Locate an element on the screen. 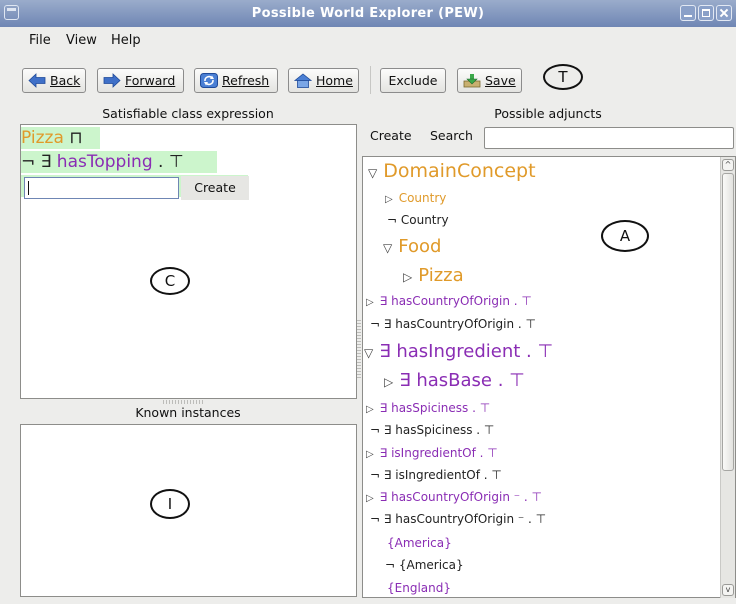 Image resolution: width=736 pixels, height=604 pixels. exclude-button: Exclude is located at coordinates (413, 80).